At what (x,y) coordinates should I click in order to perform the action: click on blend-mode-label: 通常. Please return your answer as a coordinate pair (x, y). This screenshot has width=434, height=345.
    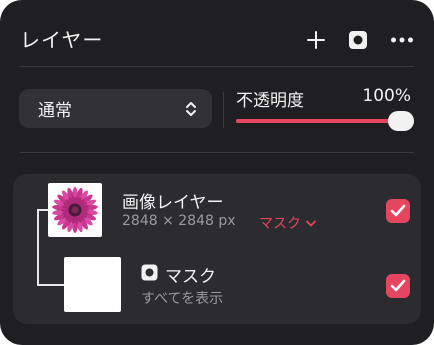
    Looking at the image, I should click on (55, 111).